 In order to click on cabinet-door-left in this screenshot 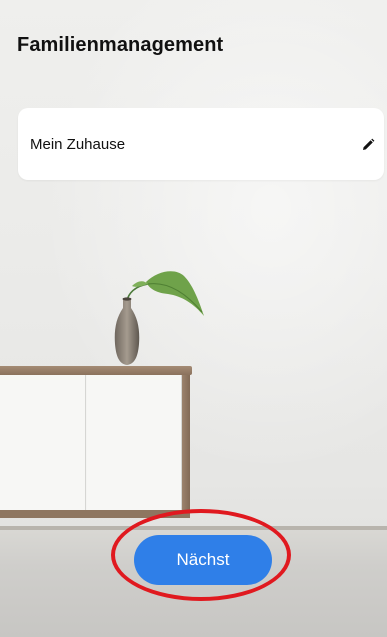, I will do `click(43, 443)`.